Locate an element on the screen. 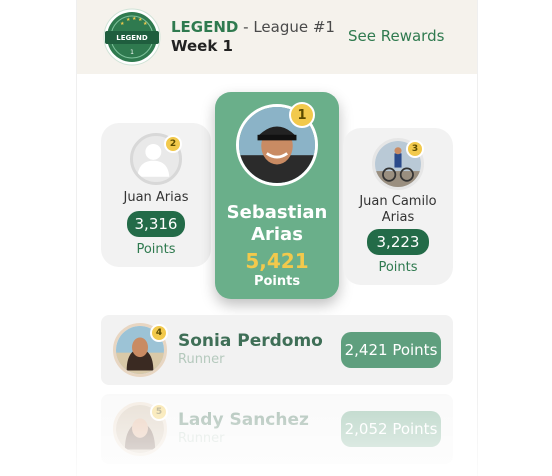 The width and height of the screenshot is (552, 476). podium-third-points: 3,223 is located at coordinates (398, 242).